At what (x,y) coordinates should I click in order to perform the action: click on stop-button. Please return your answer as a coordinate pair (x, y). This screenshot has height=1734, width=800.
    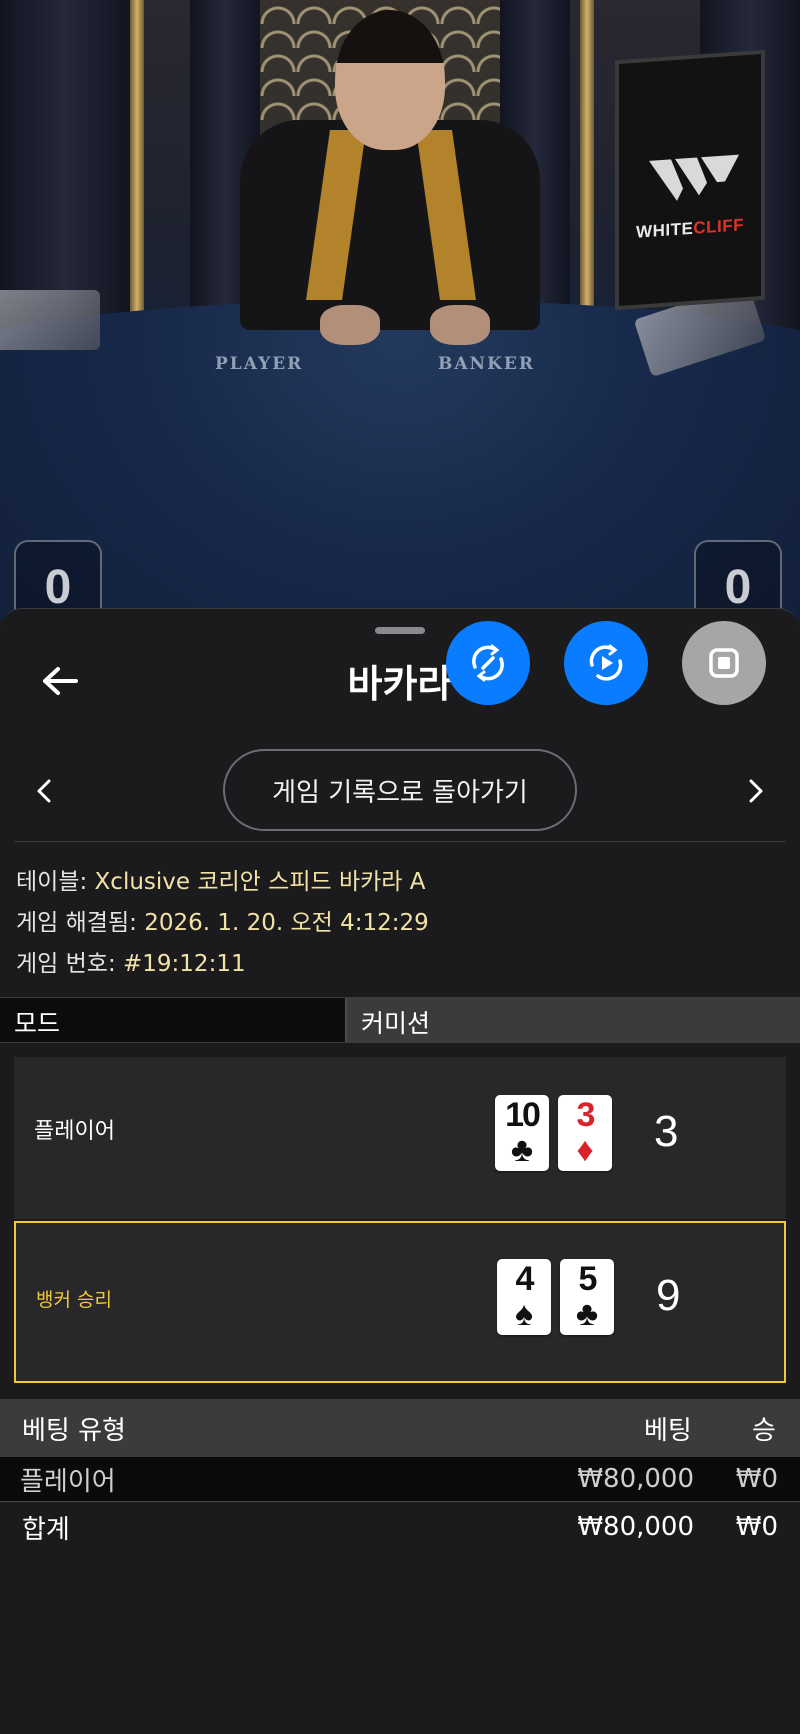
    Looking at the image, I should click on (724, 663).